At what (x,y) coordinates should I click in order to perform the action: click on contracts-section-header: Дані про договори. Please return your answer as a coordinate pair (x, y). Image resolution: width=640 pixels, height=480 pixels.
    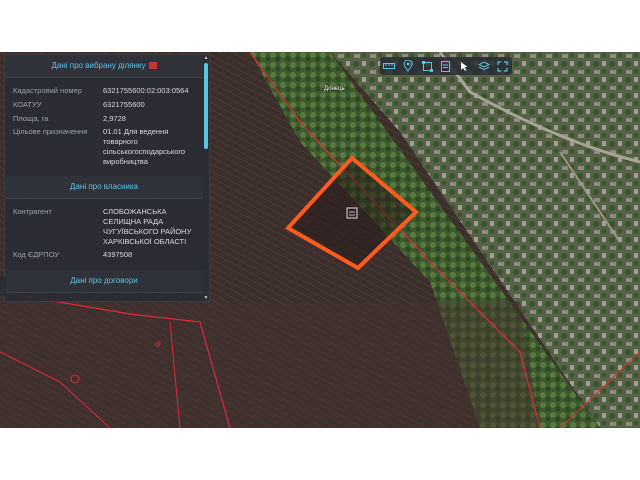
    Looking at the image, I should click on (104, 281).